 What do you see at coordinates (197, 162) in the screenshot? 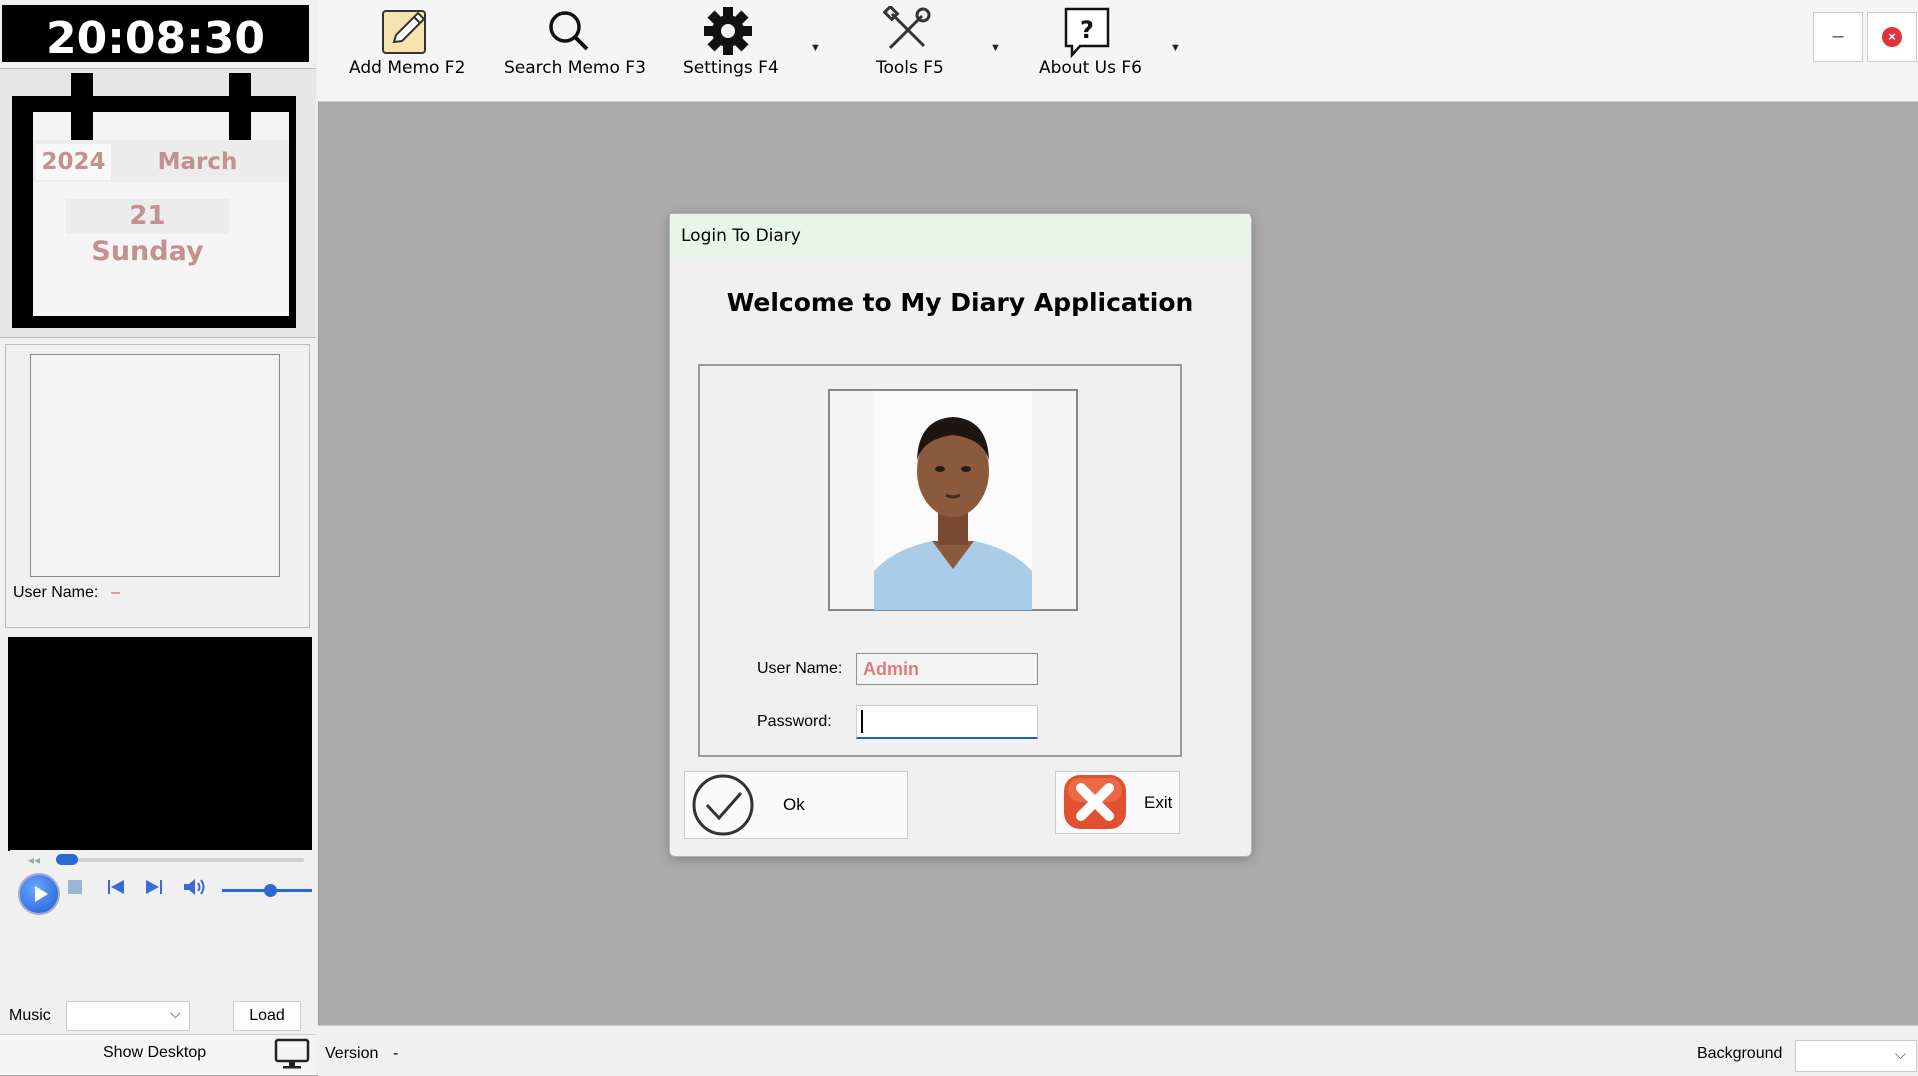
I see `calendar-month: March` at bounding box center [197, 162].